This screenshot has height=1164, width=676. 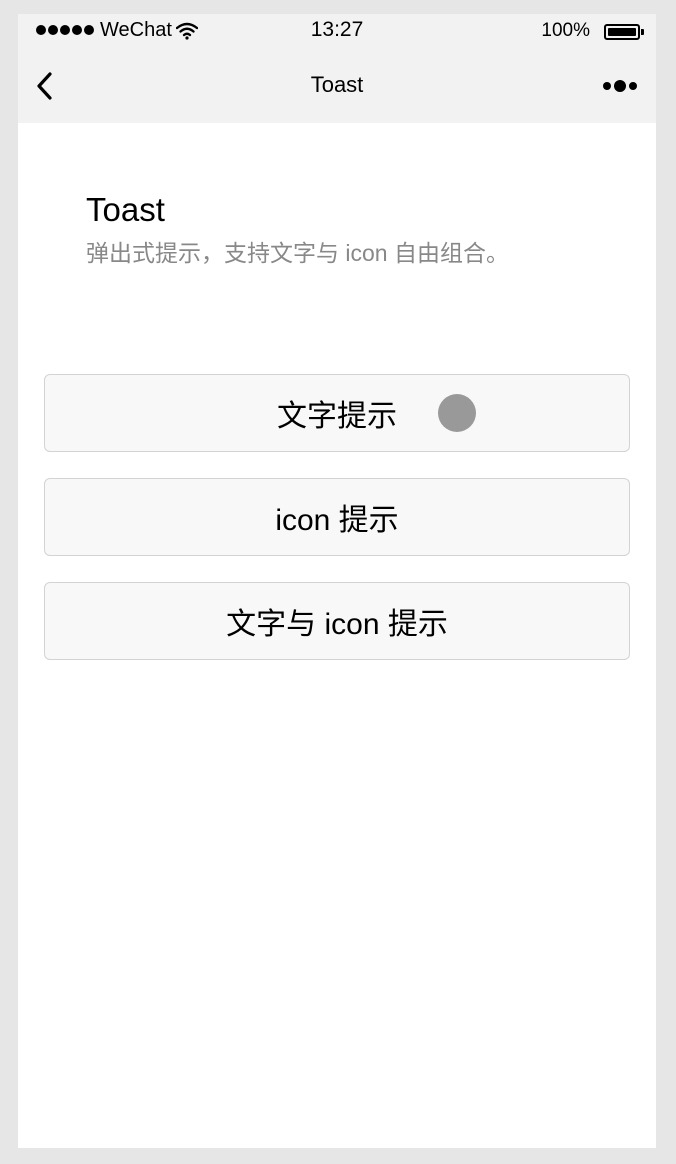 I want to click on icon-toast-button: icon 提示, so click(x=337, y=517).